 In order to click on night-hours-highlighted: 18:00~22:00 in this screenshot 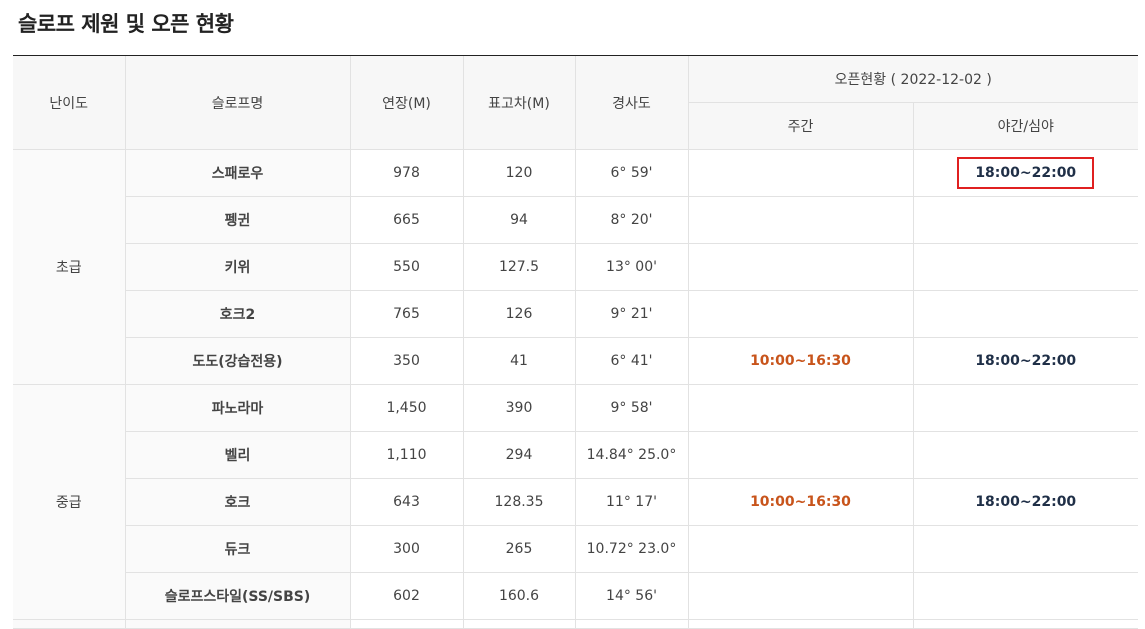, I will do `click(1026, 173)`.